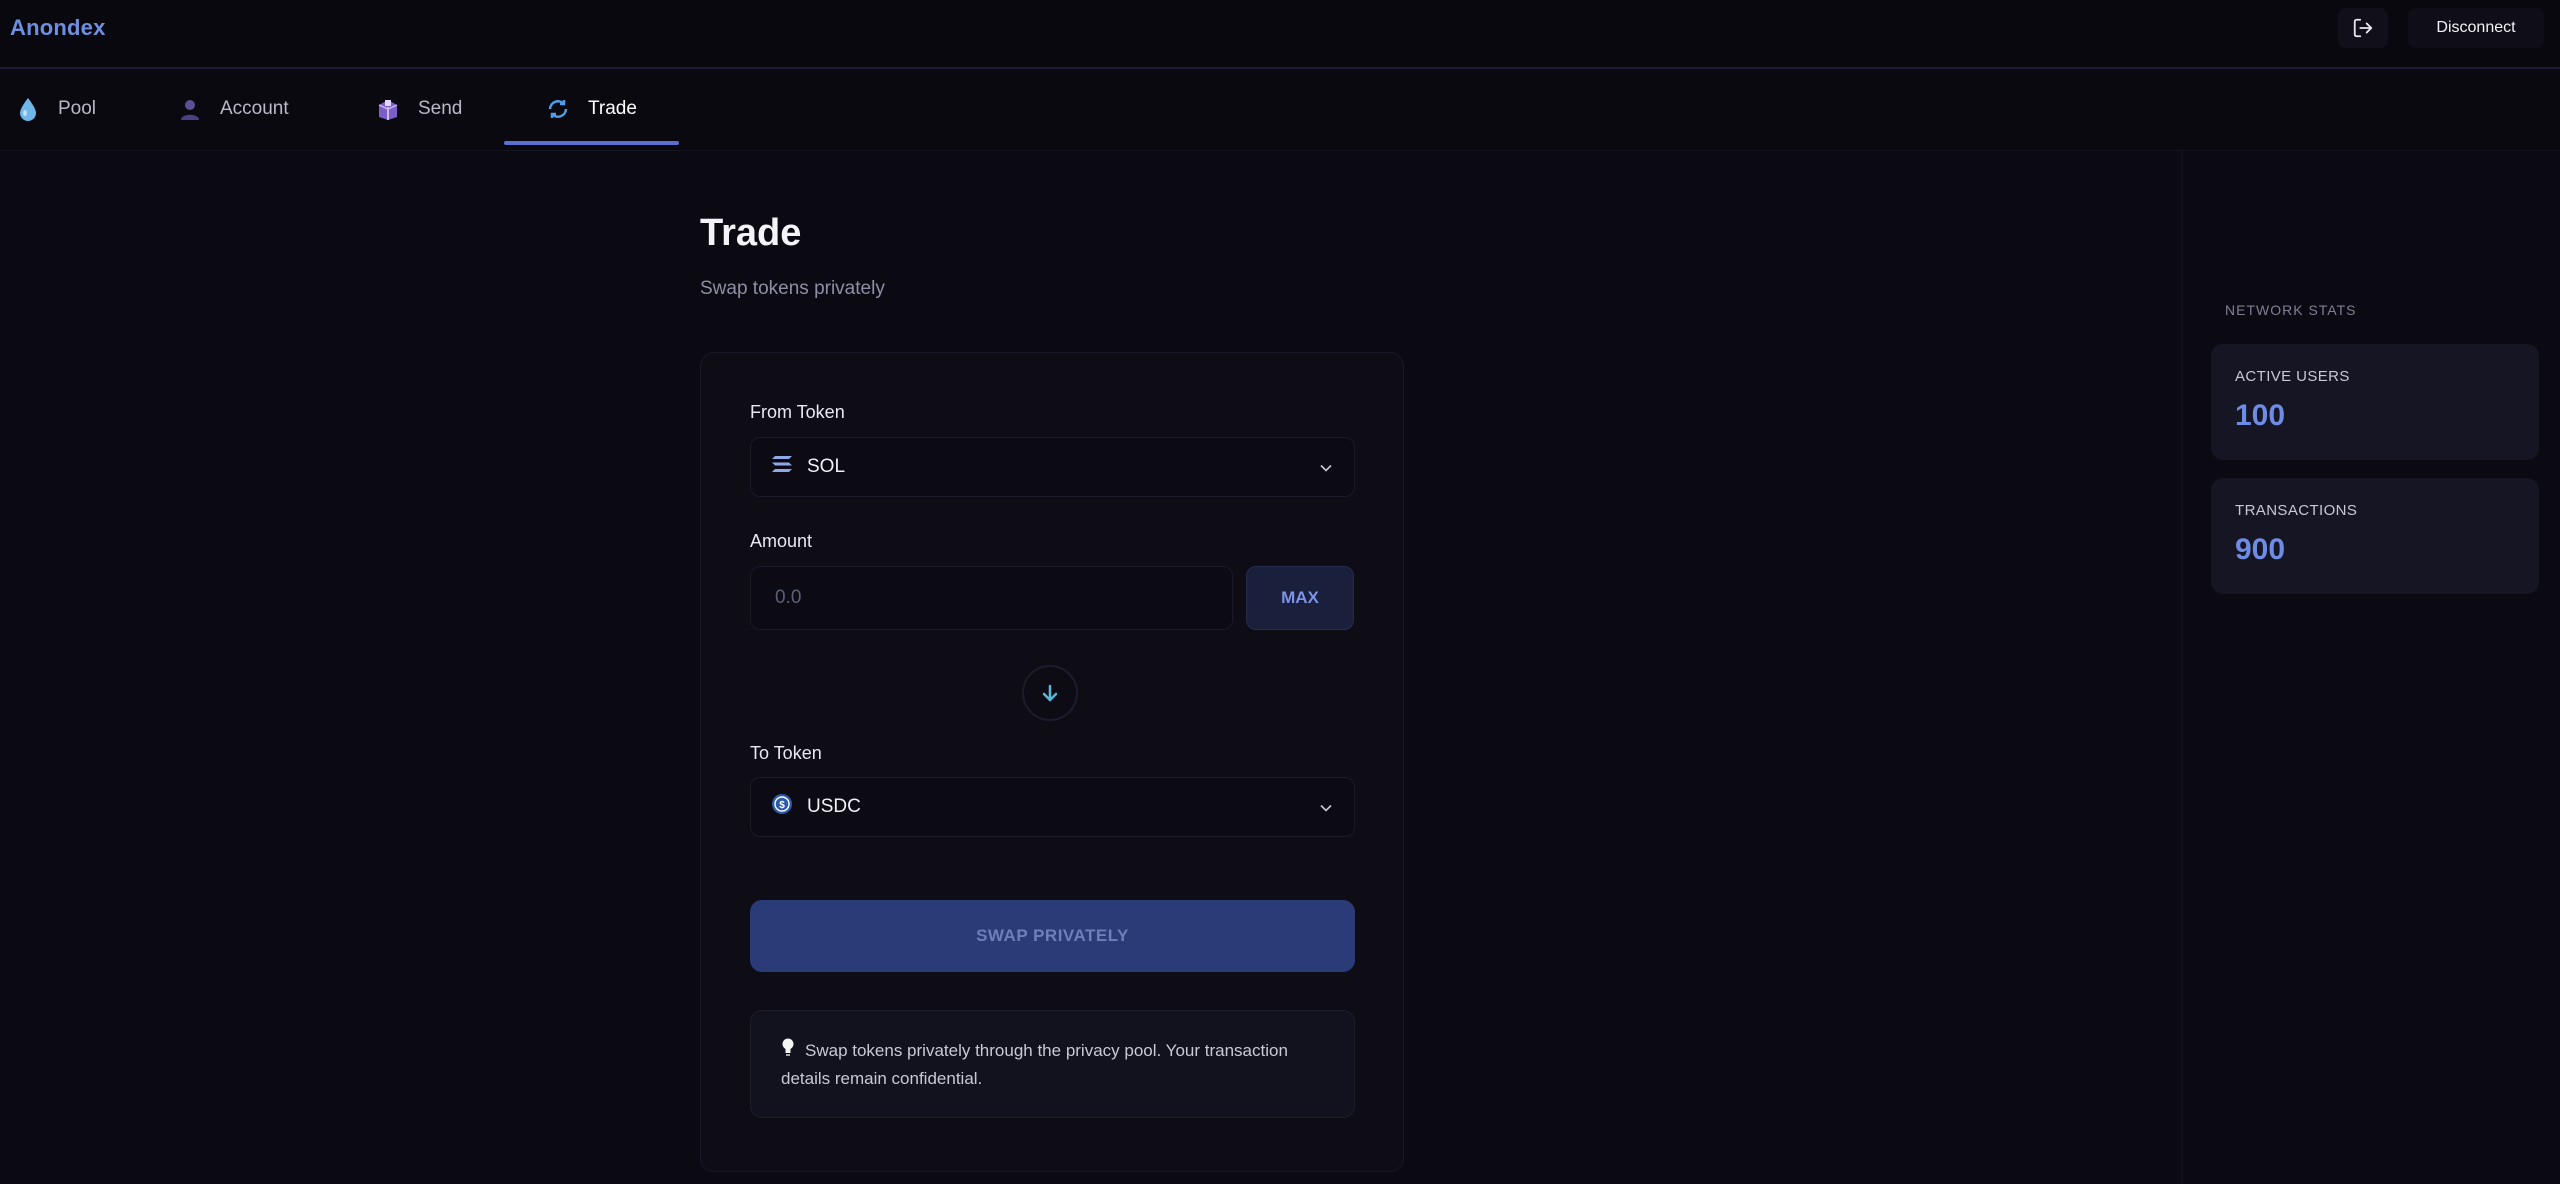 This screenshot has height=1184, width=2560. I want to click on tab-pool: Pool, so click(56, 109).